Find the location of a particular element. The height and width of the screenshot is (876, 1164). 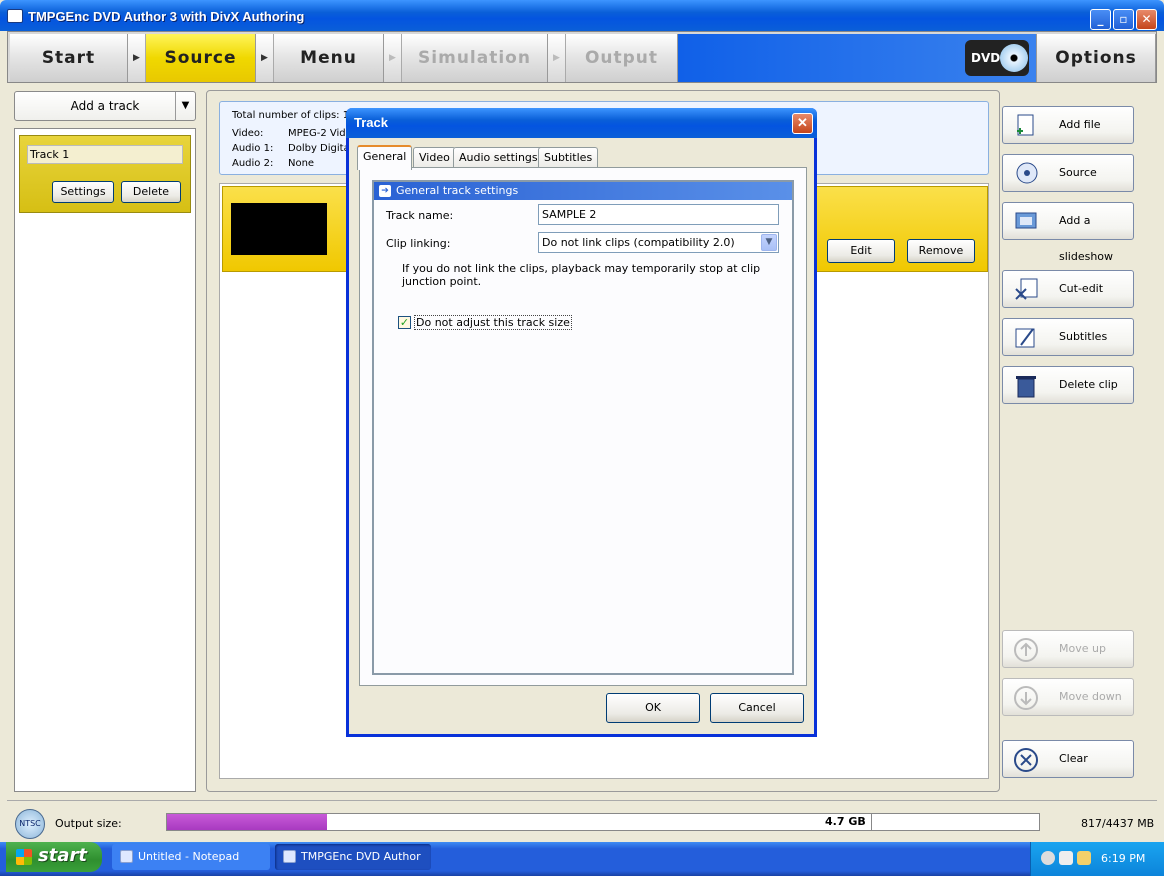

clip-linking-value: Do not link clips (compatibility 2.0) is located at coordinates (638, 242).